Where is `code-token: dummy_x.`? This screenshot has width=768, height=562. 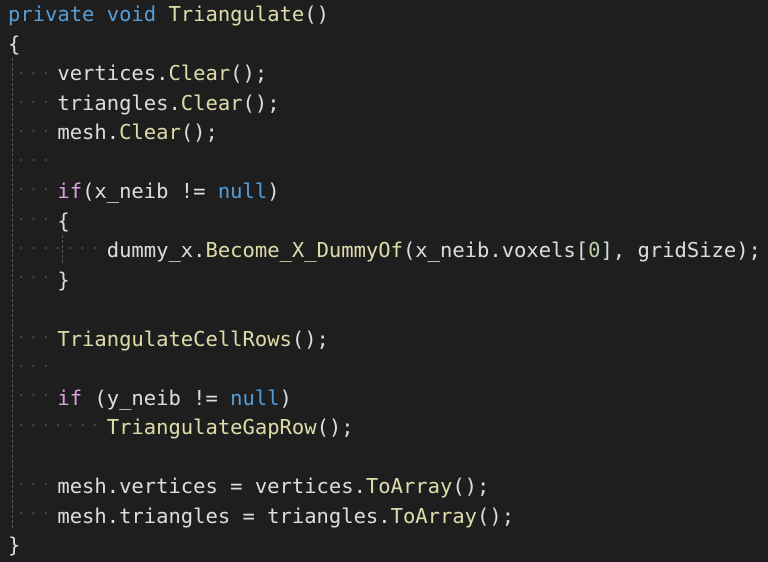 code-token: dummy_x. is located at coordinates (107, 250).